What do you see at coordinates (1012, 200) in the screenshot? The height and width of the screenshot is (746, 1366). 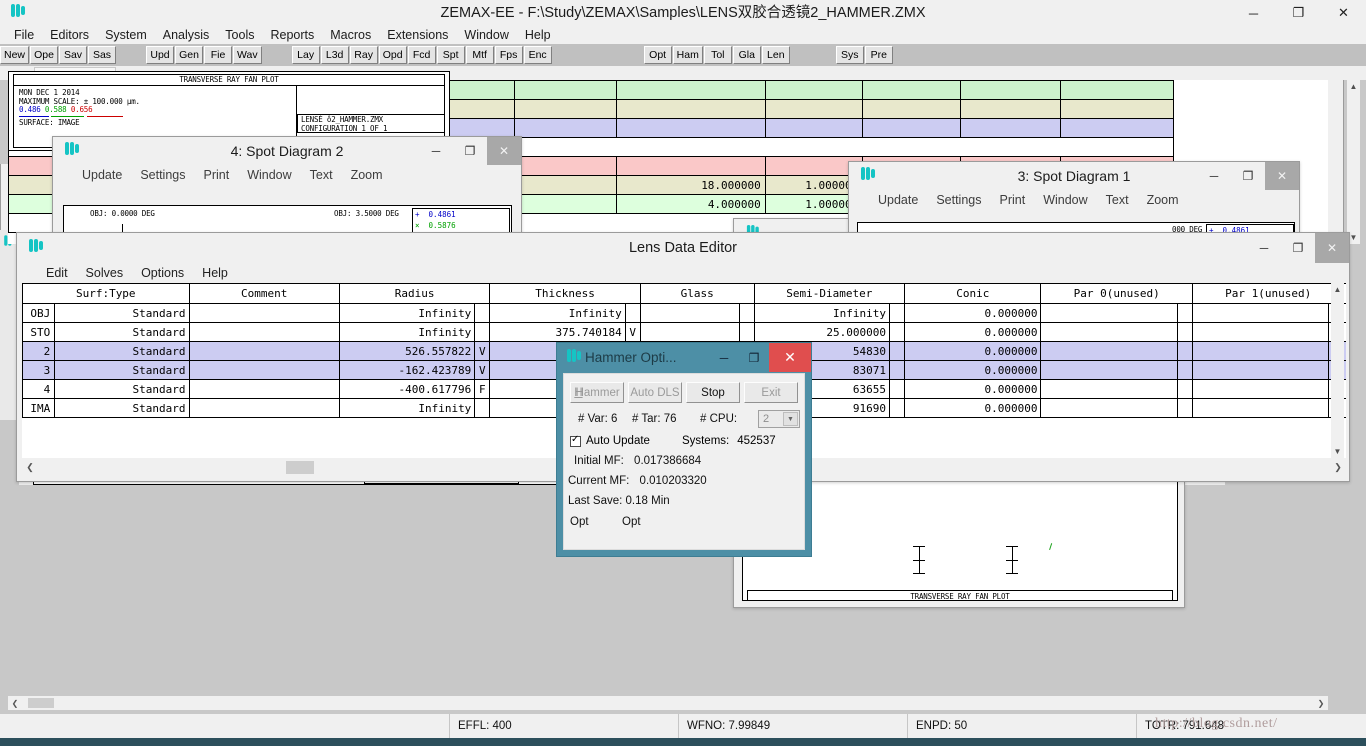 I see `spot1-menu-print: Print` at bounding box center [1012, 200].